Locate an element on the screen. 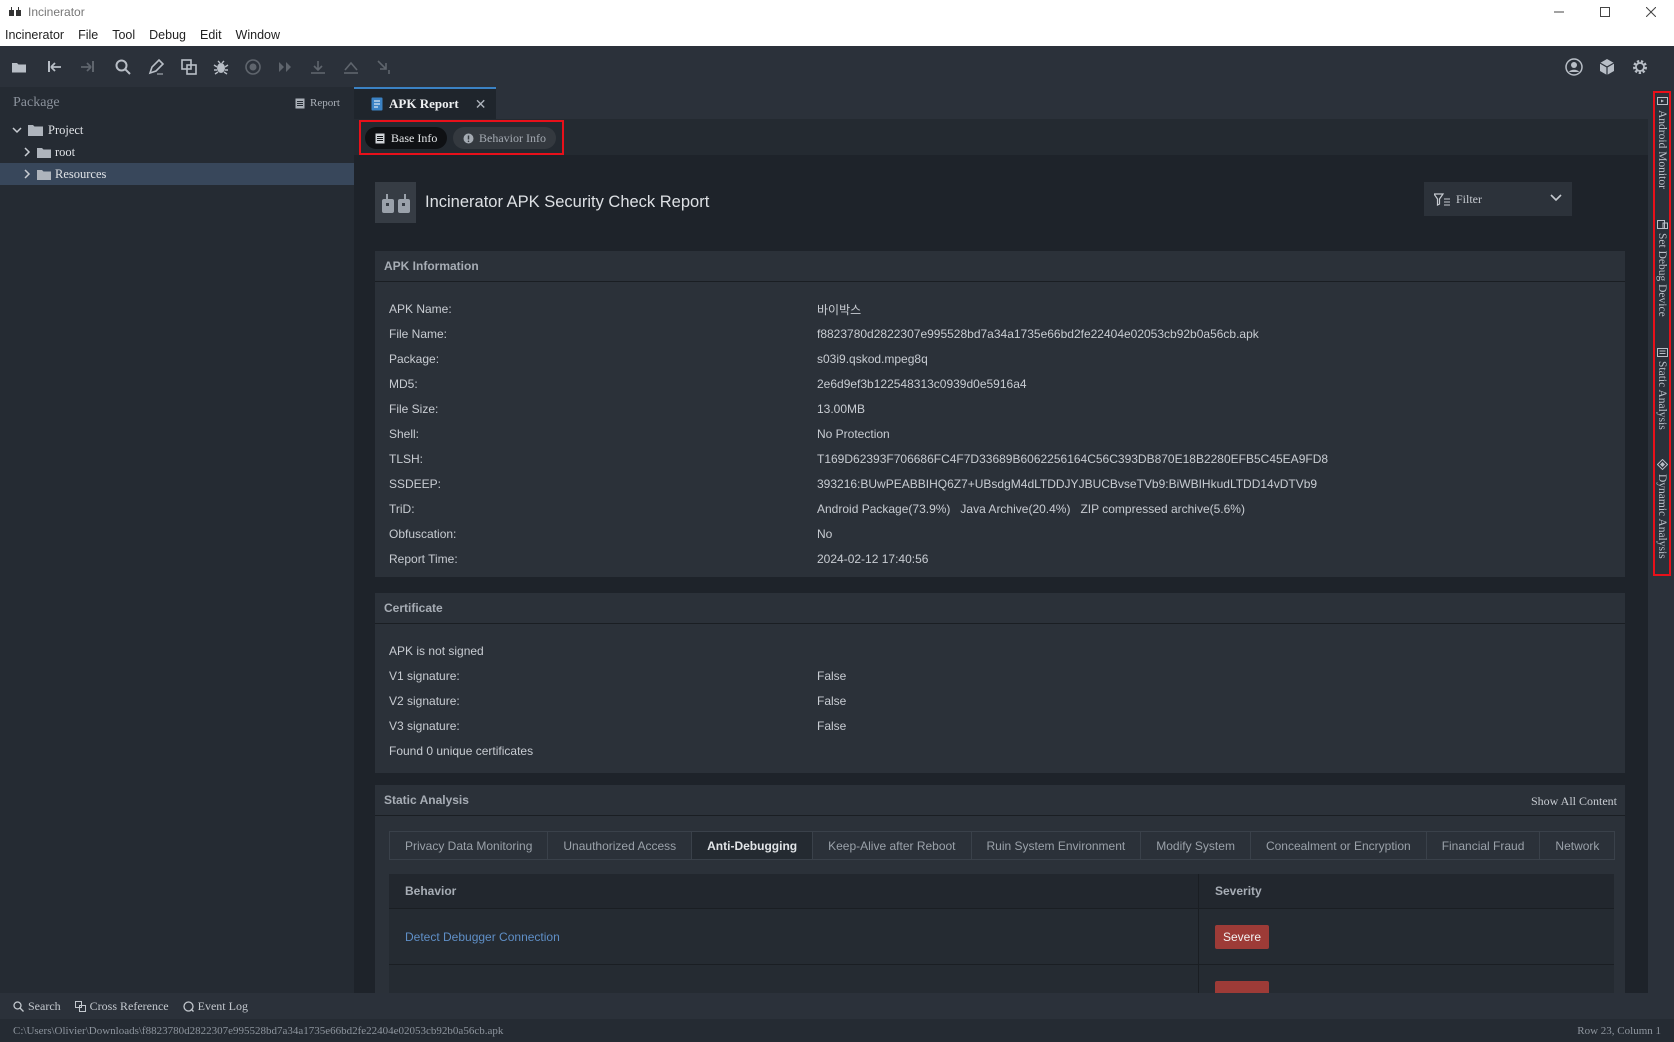 The height and width of the screenshot is (1042, 1674). step-over-icon is located at coordinates (318, 67).